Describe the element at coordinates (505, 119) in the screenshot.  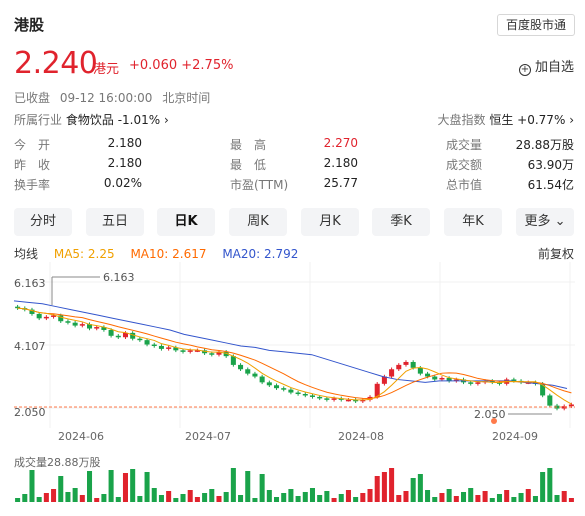
I see `index-link: 大盘指数 恒生 +0.77% ›` at that location.